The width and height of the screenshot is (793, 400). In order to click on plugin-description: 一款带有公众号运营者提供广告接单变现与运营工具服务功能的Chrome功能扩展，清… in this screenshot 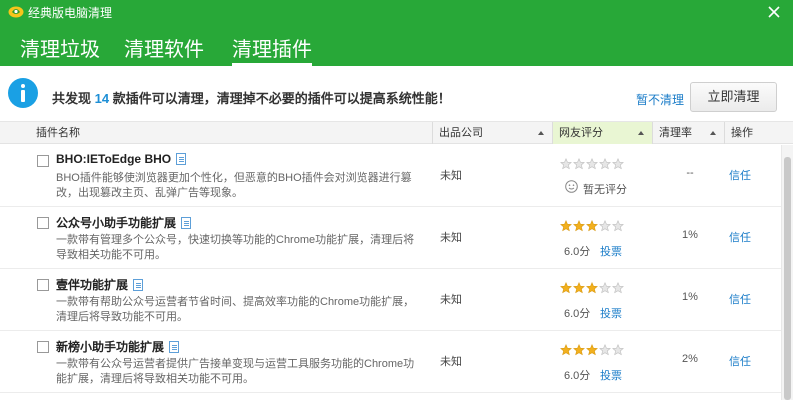, I will do `click(235, 371)`.